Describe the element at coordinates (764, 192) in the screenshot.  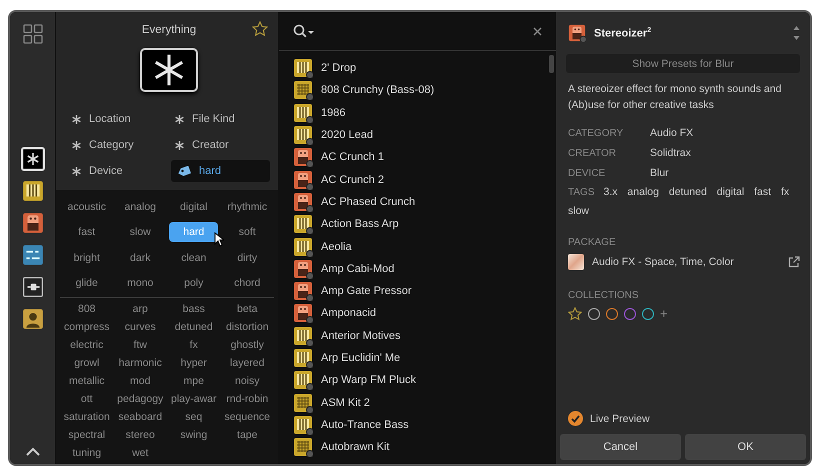
I see `tag-text: fast` at that location.